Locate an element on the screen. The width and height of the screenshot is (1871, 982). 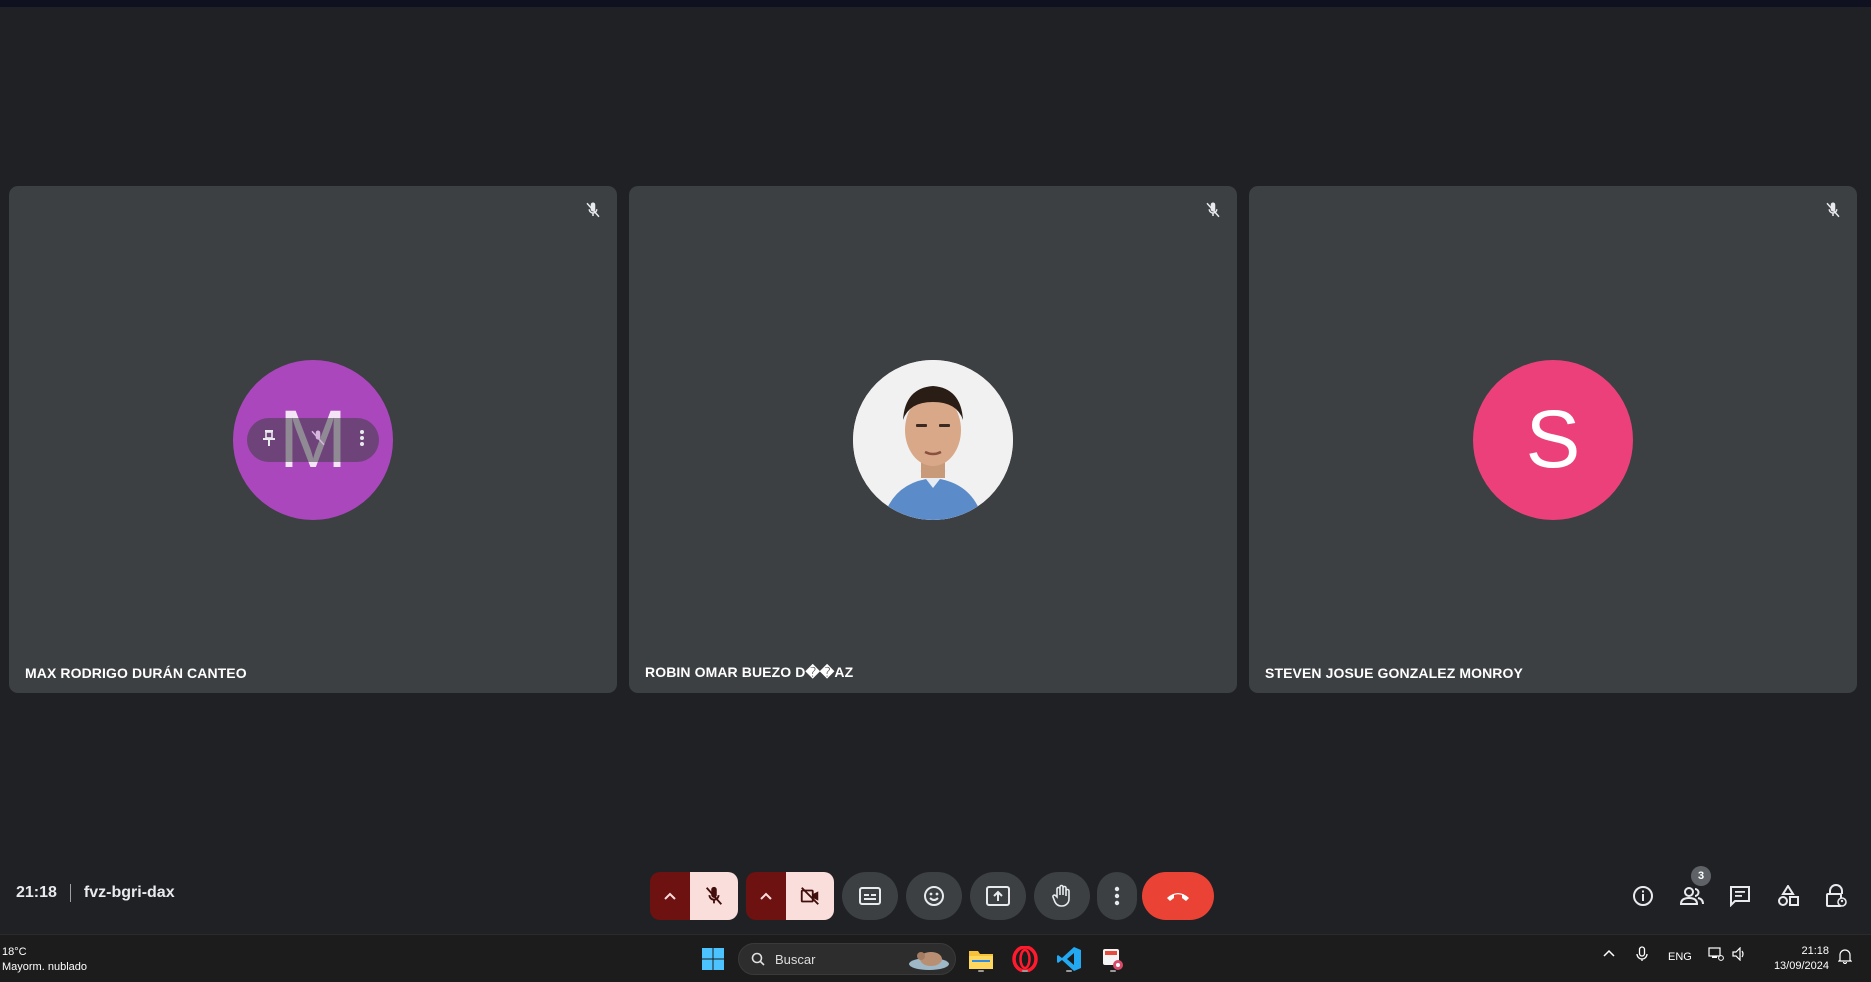
search-icon is located at coordinates (758, 959).